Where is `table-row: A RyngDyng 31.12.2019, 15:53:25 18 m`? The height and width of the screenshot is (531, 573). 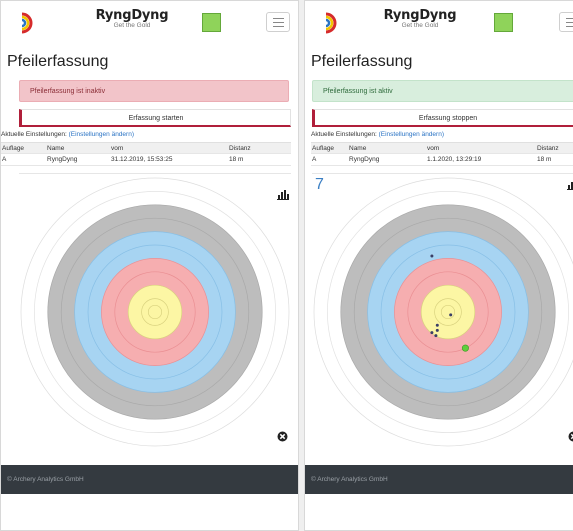 table-row: A RyngDyng 31.12.2019, 15:53:25 18 m is located at coordinates (146, 159).